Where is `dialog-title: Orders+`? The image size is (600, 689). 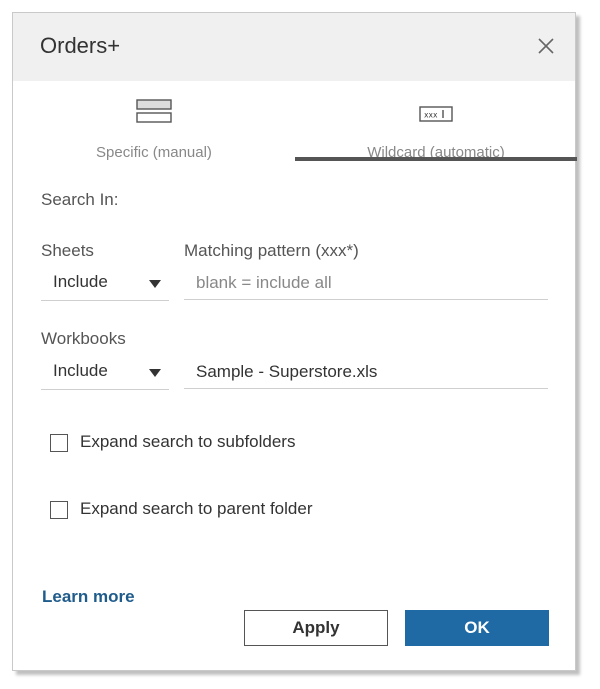
dialog-title: Orders+ is located at coordinates (80, 45).